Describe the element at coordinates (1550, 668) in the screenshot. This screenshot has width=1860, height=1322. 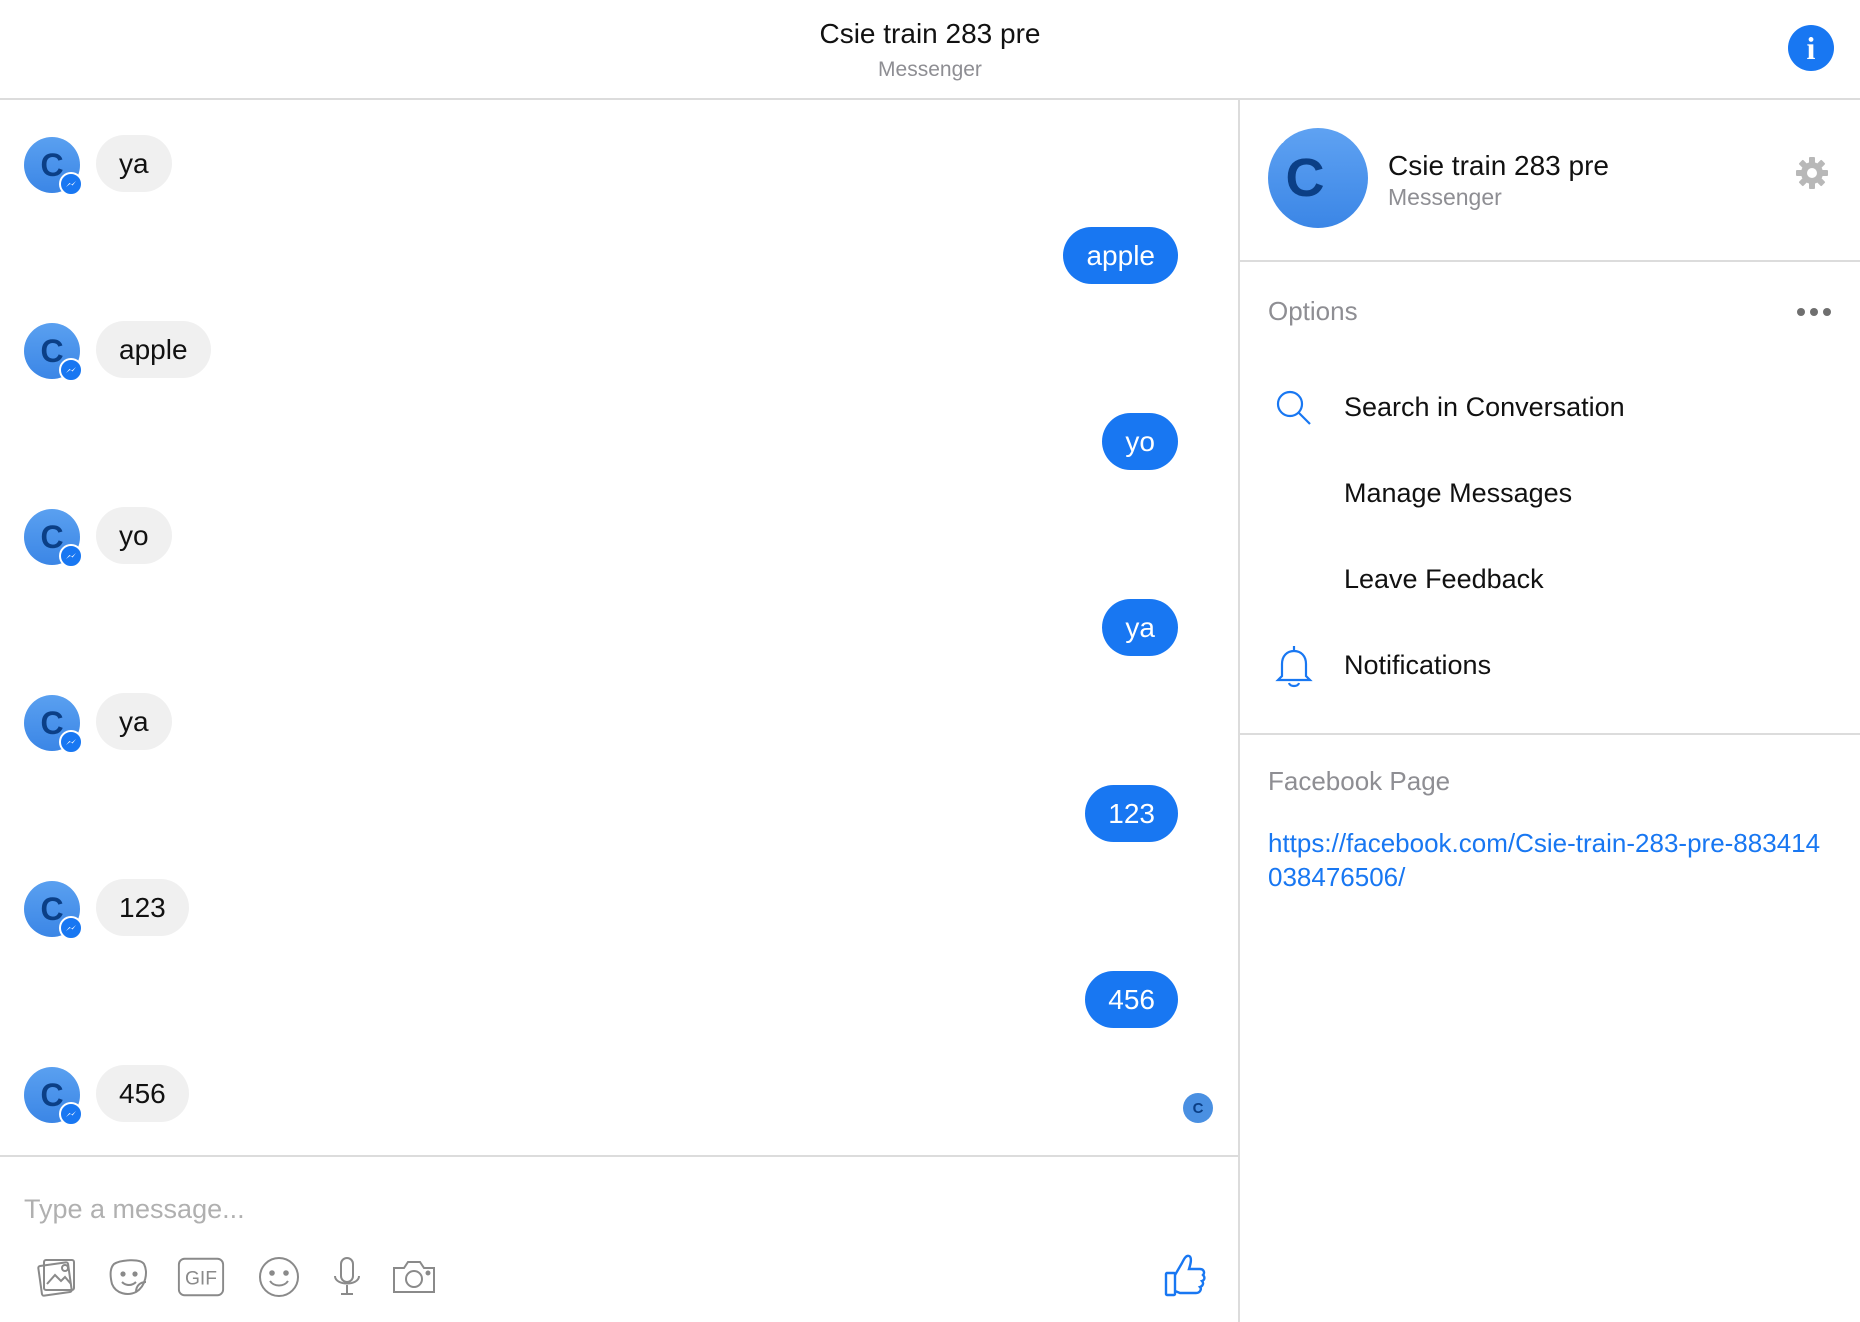
I see `option-notifications: Notifications` at that location.